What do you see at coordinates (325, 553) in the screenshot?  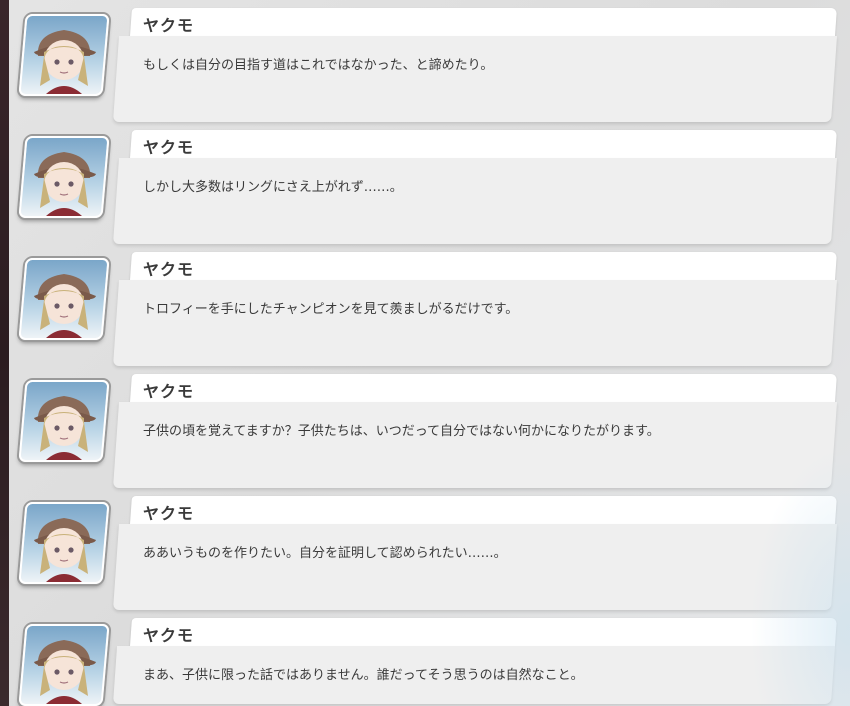 I see `message-text: ああいうものを作りたい。自分を証明して認められたい……。` at bounding box center [325, 553].